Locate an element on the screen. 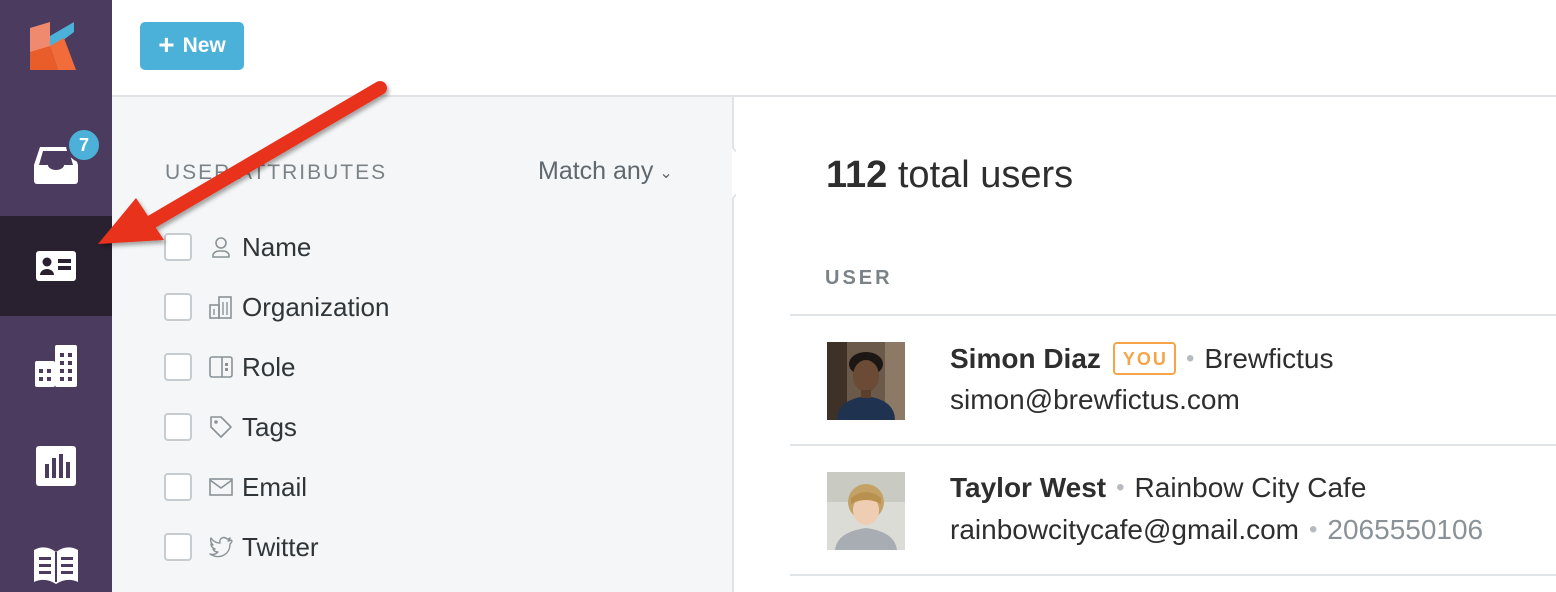 The width and height of the screenshot is (1556, 592). user-name-line: Simon Diaz YOU • Brewfictus is located at coordinates (1142, 358).